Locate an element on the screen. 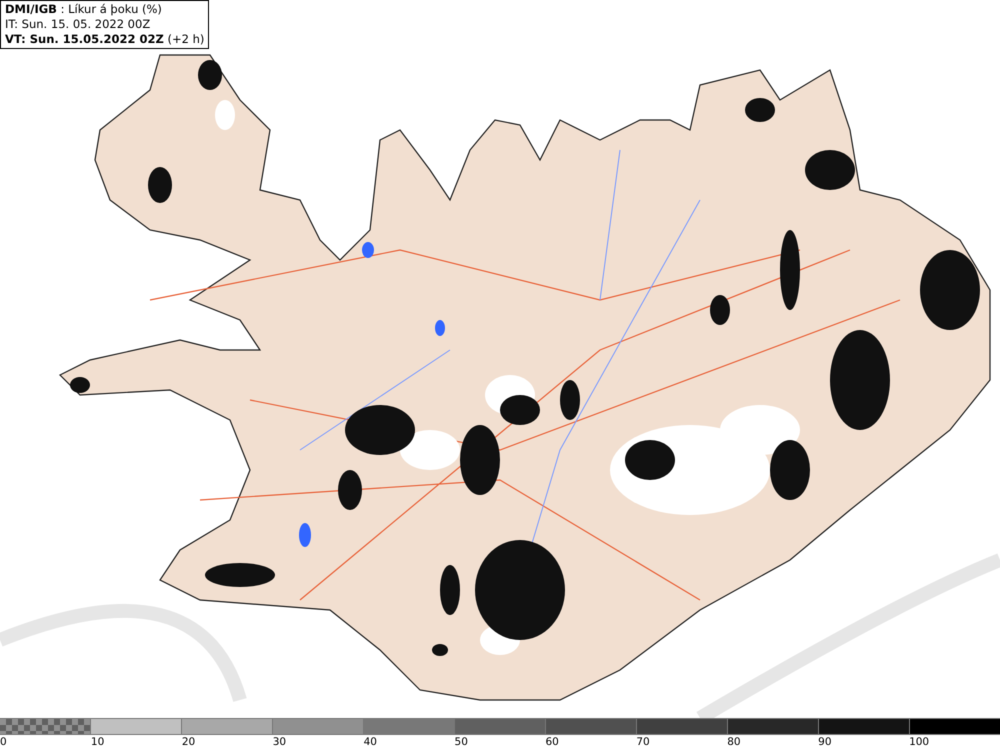  legend-label: 10 is located at coordinates (97, 742).